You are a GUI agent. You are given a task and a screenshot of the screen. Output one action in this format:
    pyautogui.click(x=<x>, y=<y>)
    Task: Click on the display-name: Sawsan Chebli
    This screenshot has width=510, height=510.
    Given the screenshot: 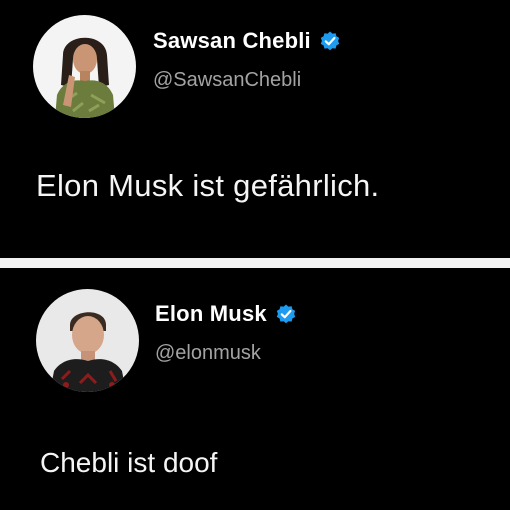 What is the action you would take?
    pyautogui.click(x=232, y=41)
    